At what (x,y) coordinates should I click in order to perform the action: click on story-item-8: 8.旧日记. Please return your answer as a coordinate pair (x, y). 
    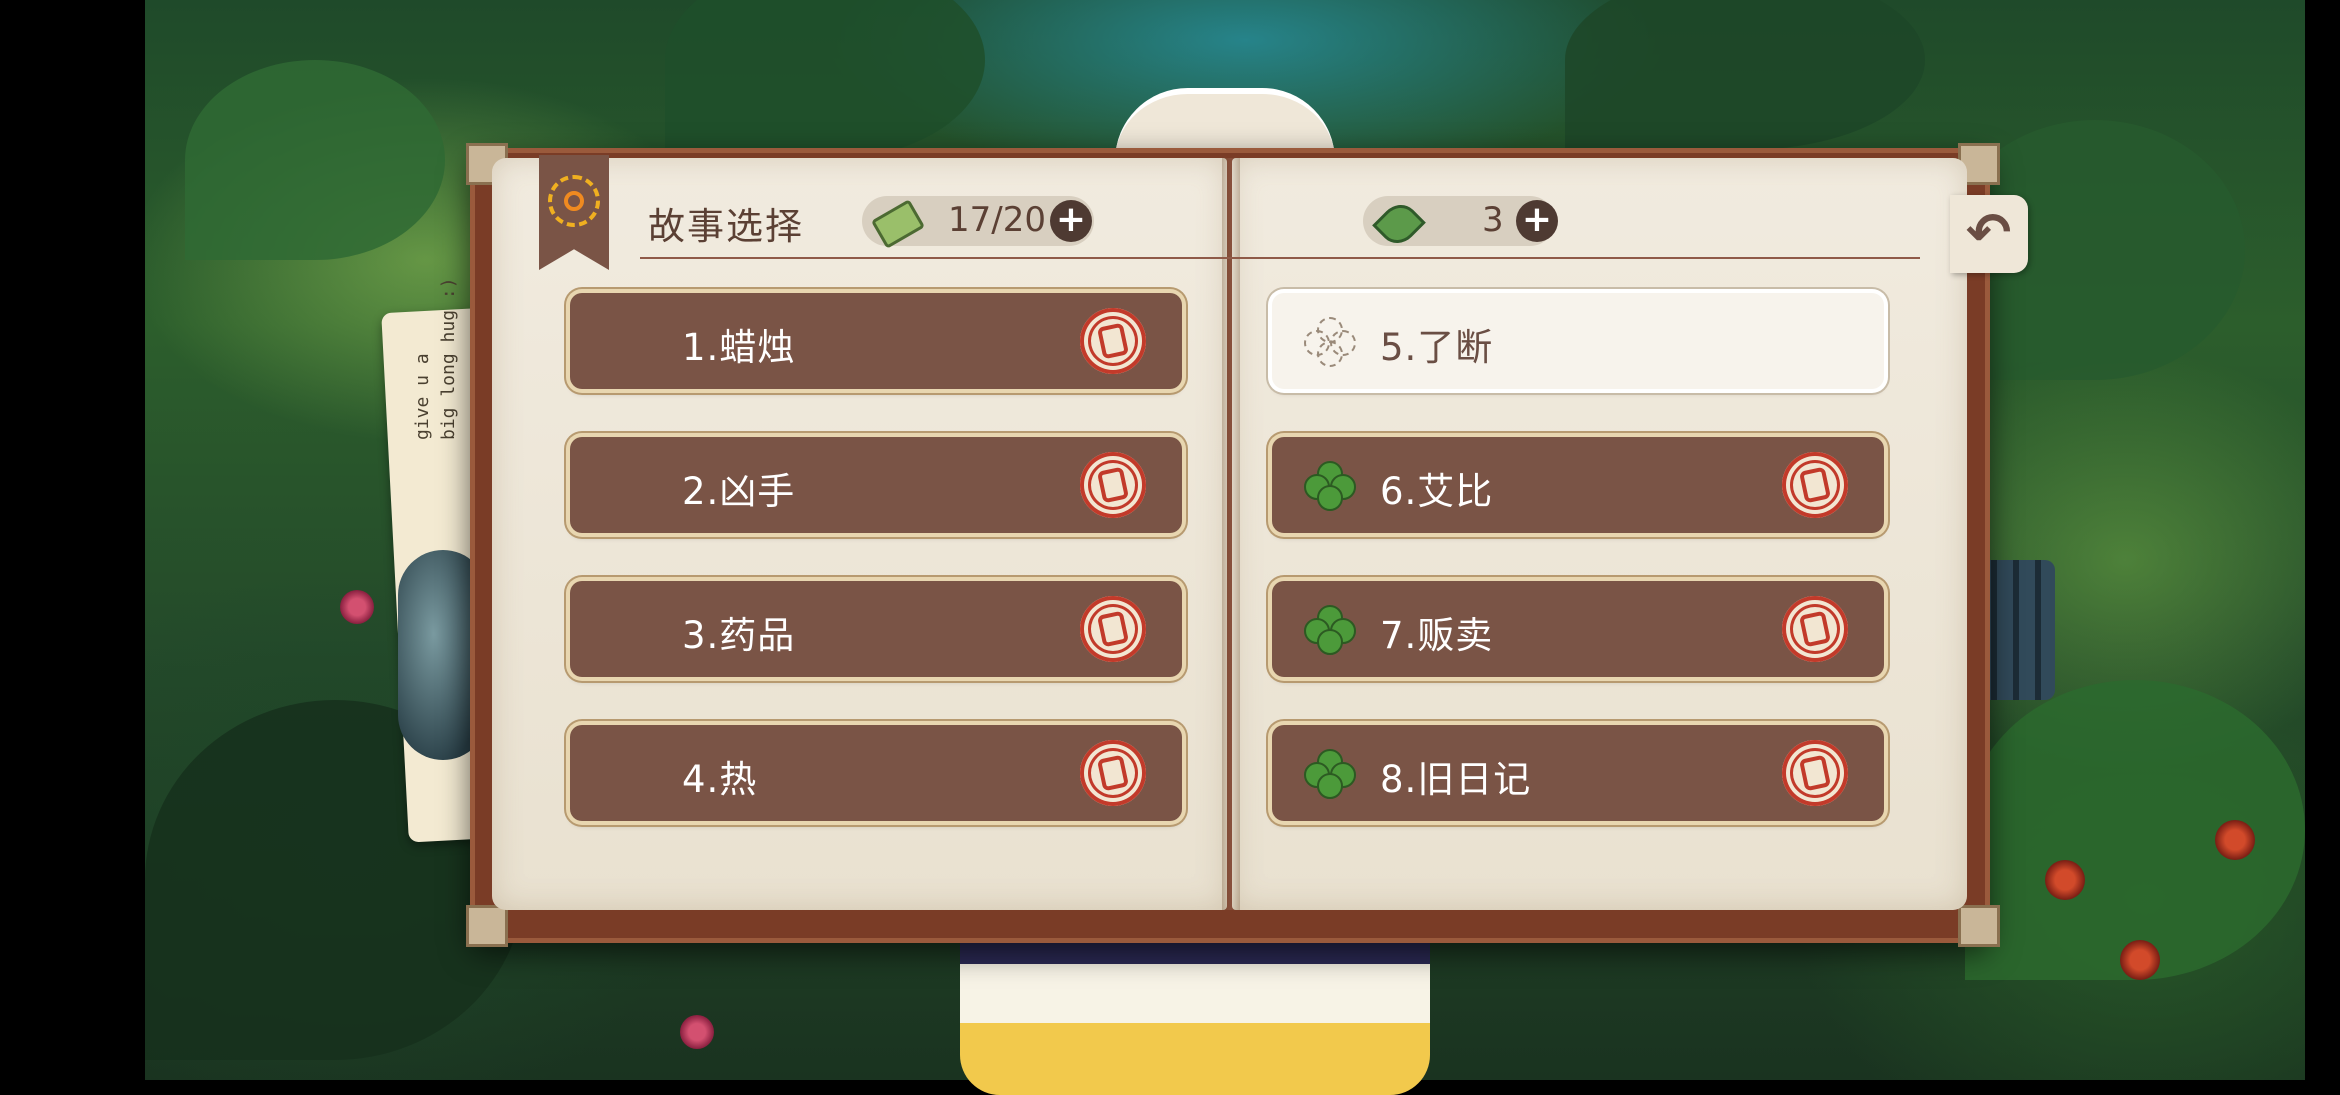
    Looking at the image, I should click on (1578, 773).